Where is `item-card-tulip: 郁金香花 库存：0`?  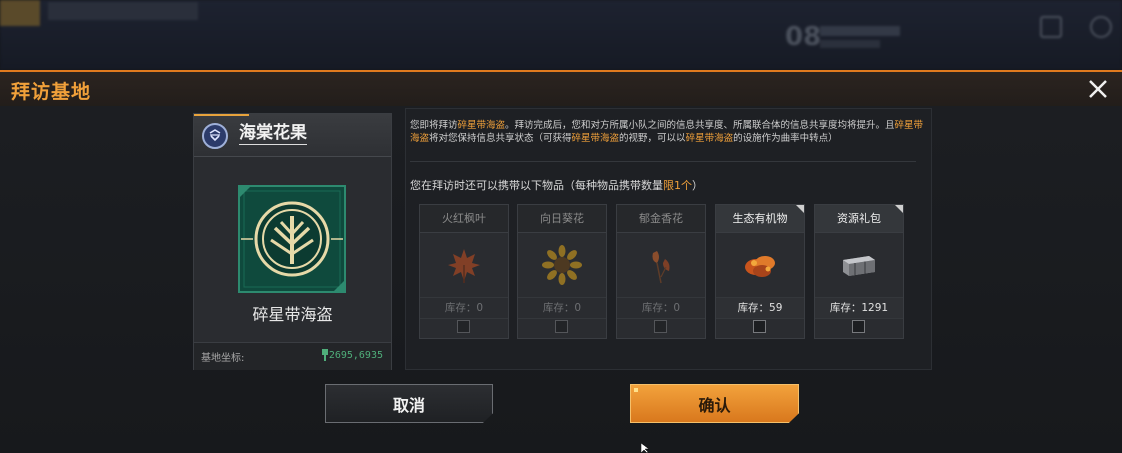
item-card-tulip: 郁金香花 库存：0 is located at coordinates (661, 271).